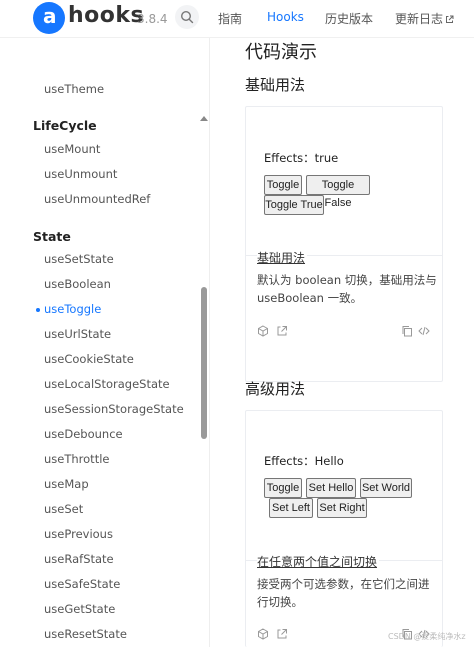  What do you see at coordinates (326, 158) in the screenshot?
I see `effects-value: true` at bounding box center [326, 158].